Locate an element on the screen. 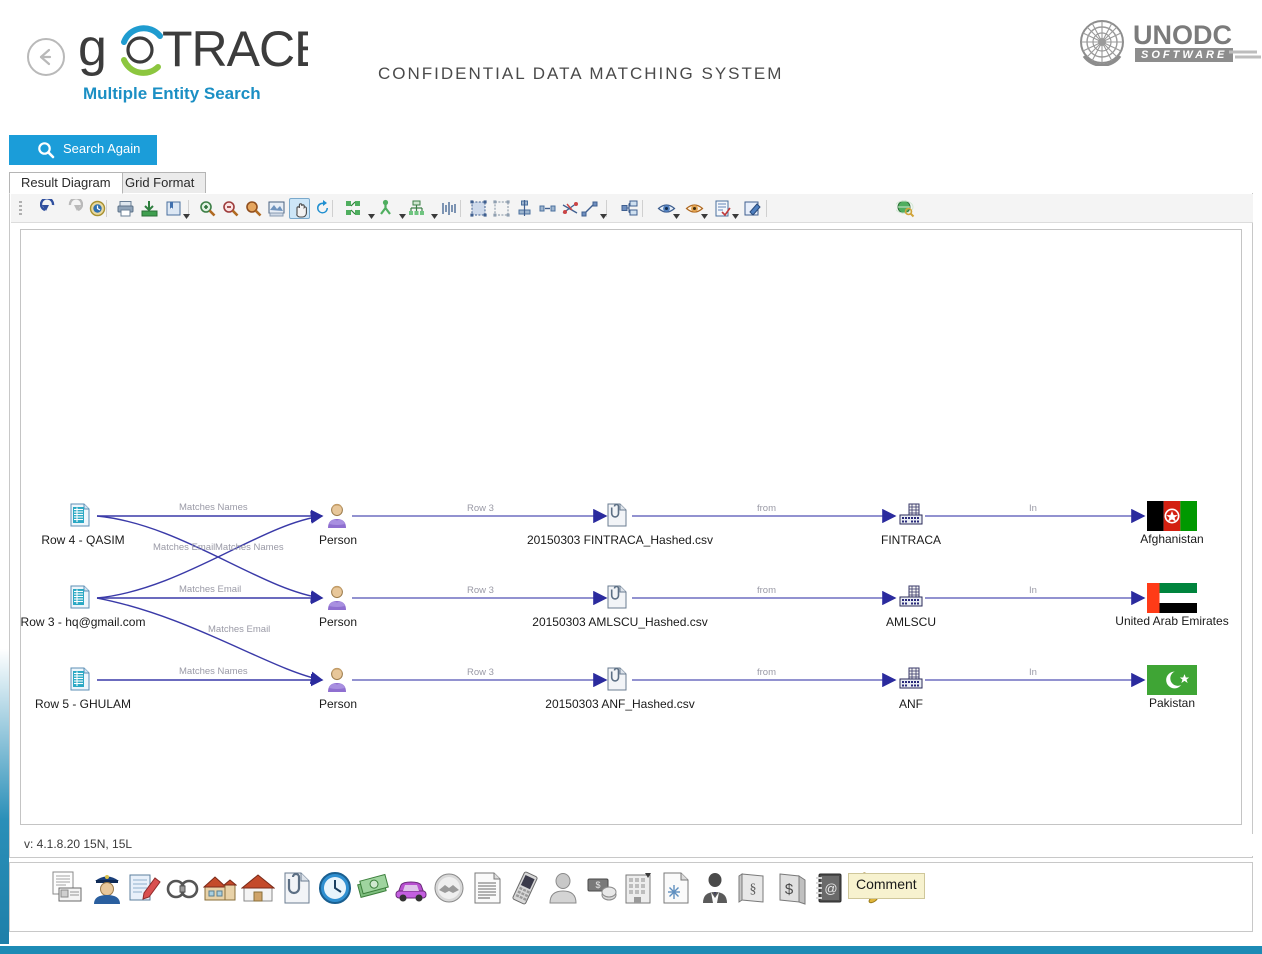 This screenshot has width=1262, height=954. toolbar-grip is located at coordinates (20, 208).